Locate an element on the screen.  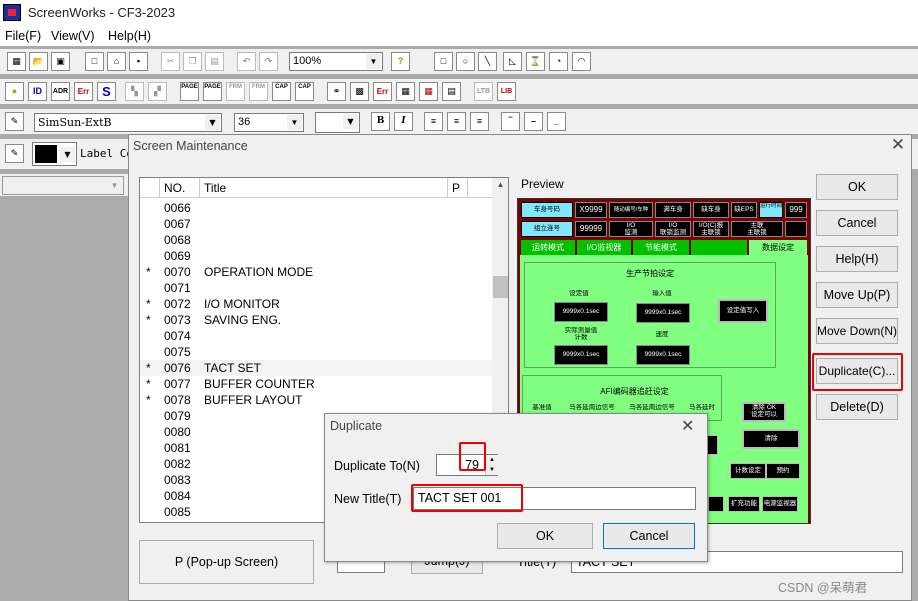
circle-tool-icon: ○ is located at coordinates (465, 61).